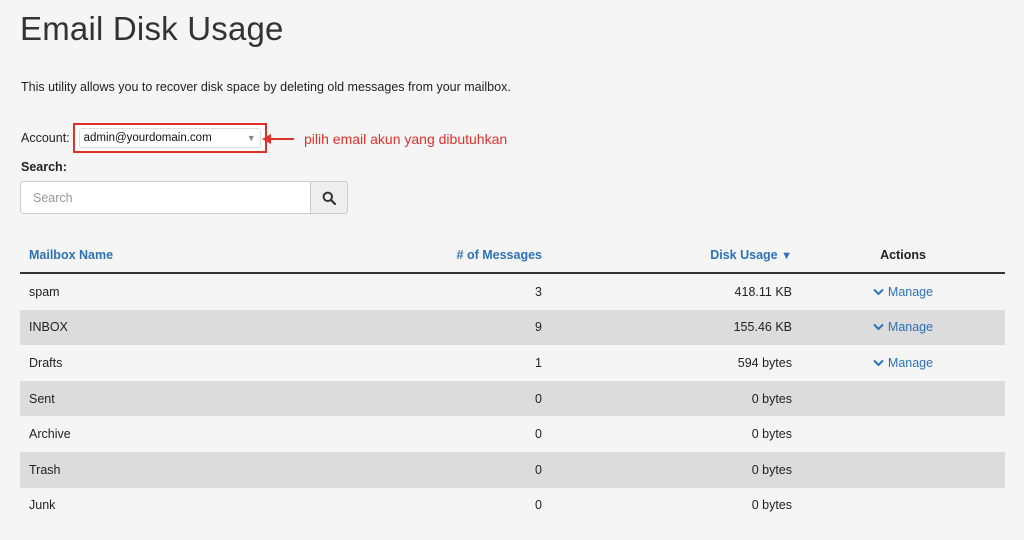 The height and width of the screenshot is (540, 1024). I want to click on search-button, so click(329, 197).